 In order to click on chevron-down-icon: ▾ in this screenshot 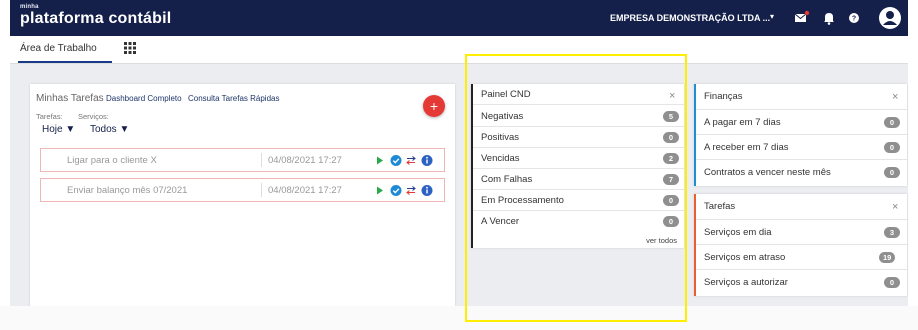, I will do `click(772, 16)`.